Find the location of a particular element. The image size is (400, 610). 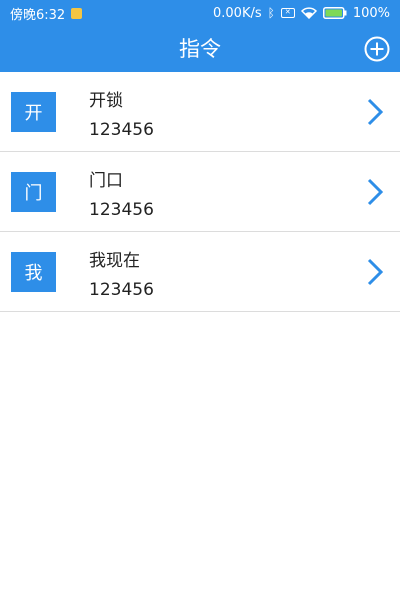

battery-percent: 100% is located at coordinates (371, 13).